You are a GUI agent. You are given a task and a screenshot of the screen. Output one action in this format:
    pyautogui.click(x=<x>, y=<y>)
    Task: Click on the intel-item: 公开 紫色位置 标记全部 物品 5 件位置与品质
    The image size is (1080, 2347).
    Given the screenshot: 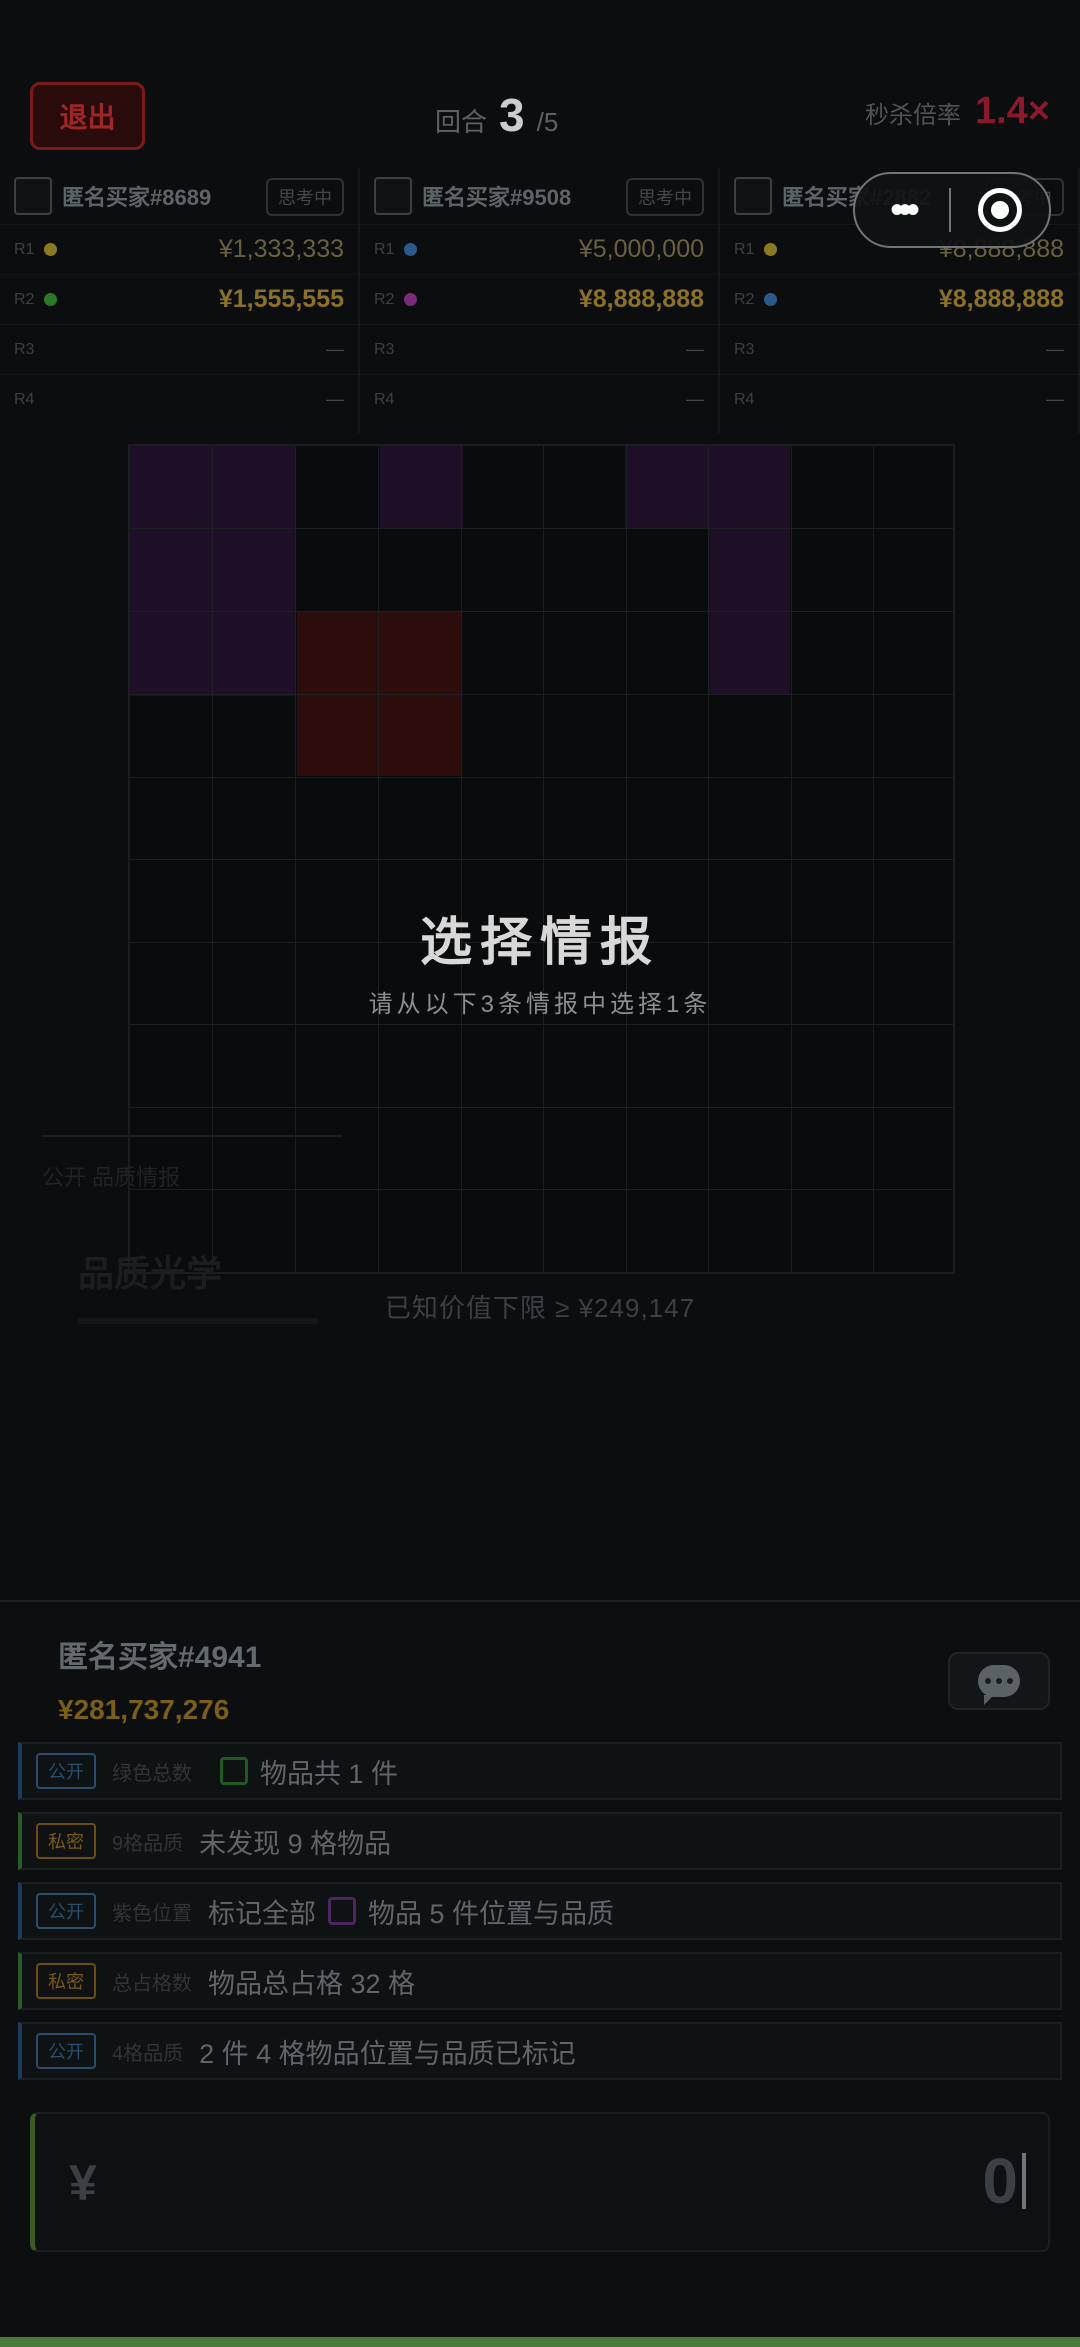 What is the action you would take?
    pyautogui.click(x=540, y=1911)
    